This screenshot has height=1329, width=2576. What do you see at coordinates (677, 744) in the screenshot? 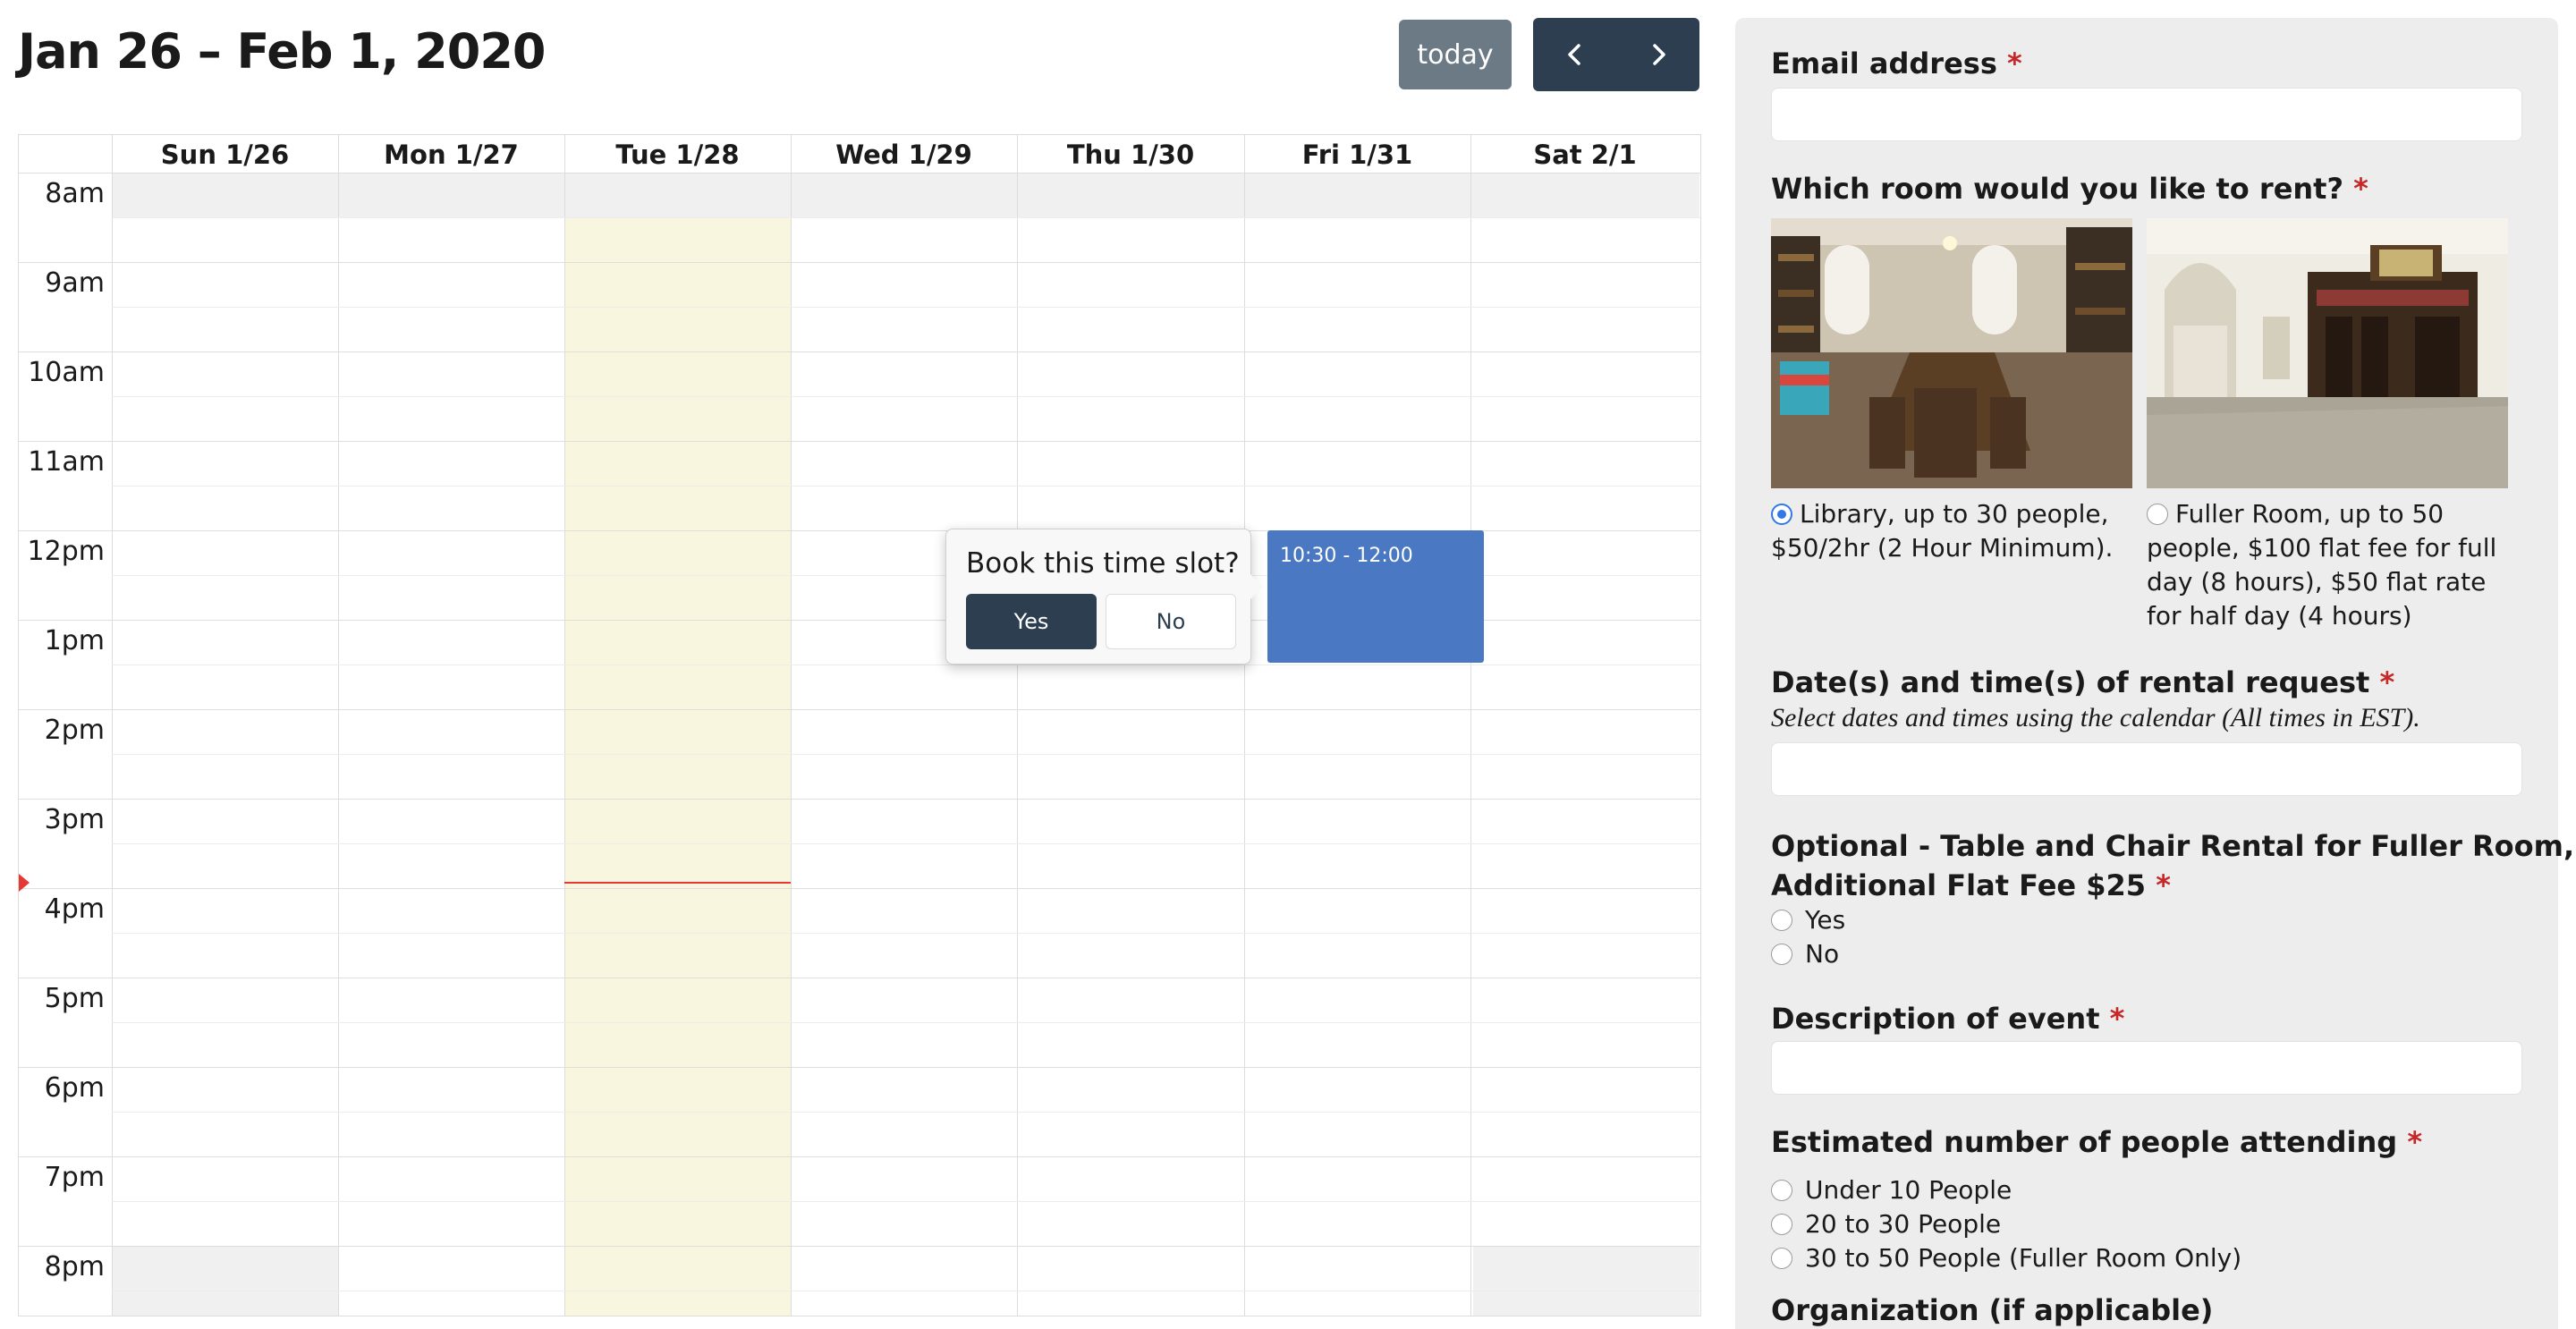
I see `today-column` at bounding box center [677, 744].